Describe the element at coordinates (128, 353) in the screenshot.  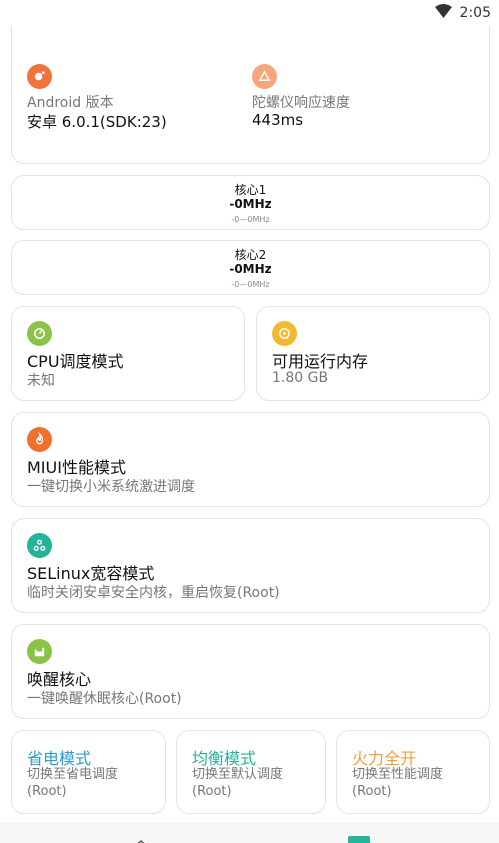
I see `cpu-governor-card: CPU调度模式 未知` at that location.